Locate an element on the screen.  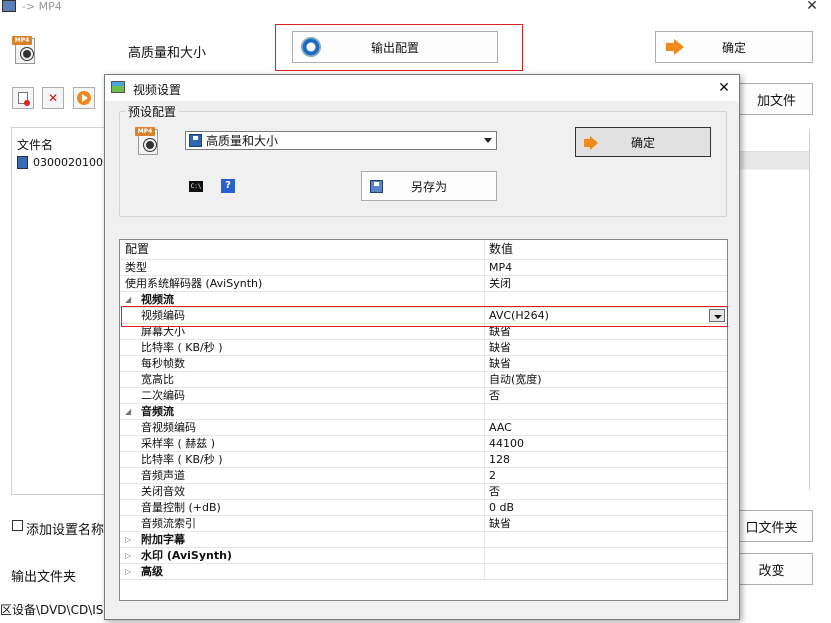
dialog-ok-label: 确定 is located at coordinates (642, 142).